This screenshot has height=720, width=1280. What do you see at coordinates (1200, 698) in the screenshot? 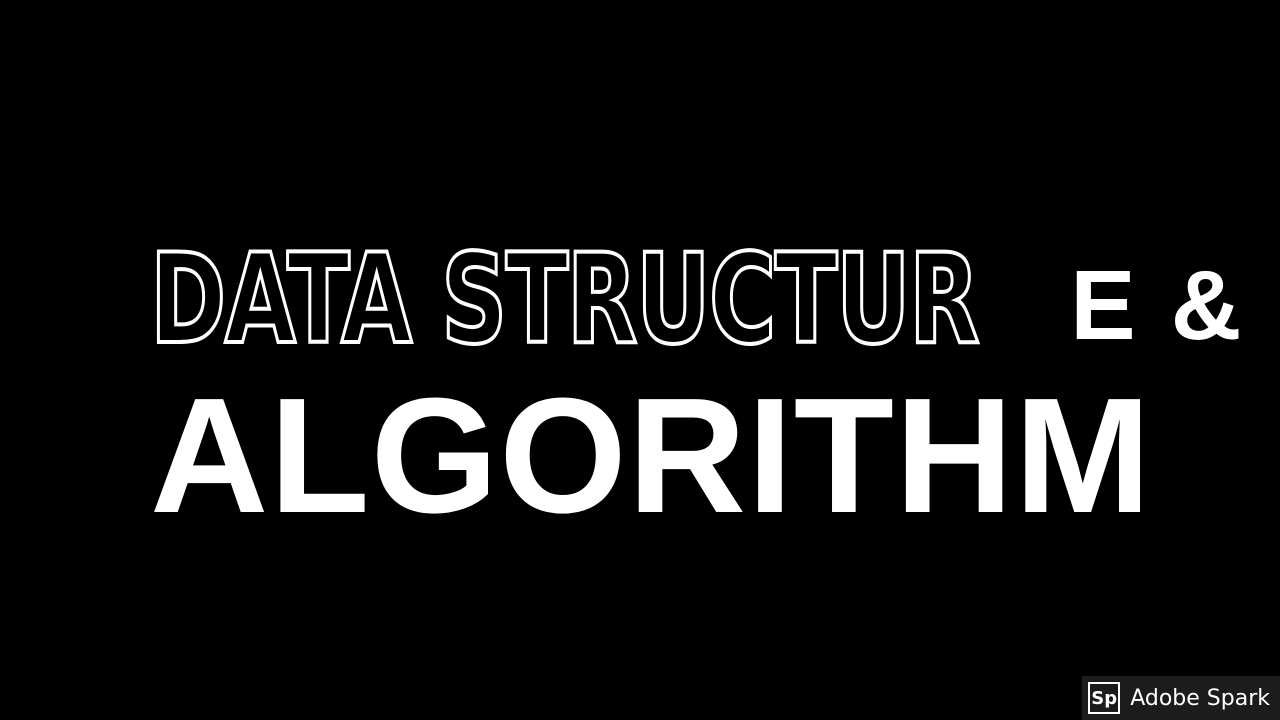
I see `watermark-text: Adobe Spark` at bounding box center [1200, 698].